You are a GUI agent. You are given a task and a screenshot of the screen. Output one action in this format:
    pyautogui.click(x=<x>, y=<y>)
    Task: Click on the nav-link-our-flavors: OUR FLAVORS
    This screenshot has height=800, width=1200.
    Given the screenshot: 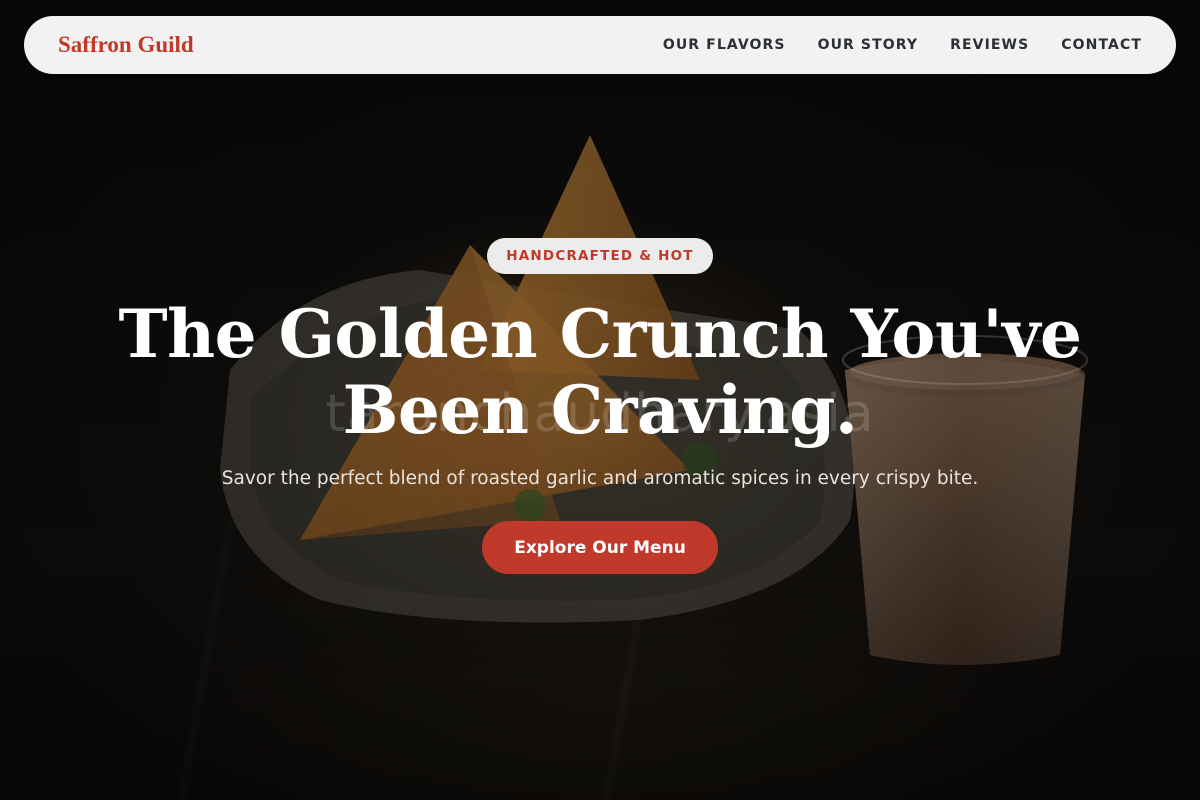 What is the action you would take?
    pyautogui.click(x=724, y=45)
    